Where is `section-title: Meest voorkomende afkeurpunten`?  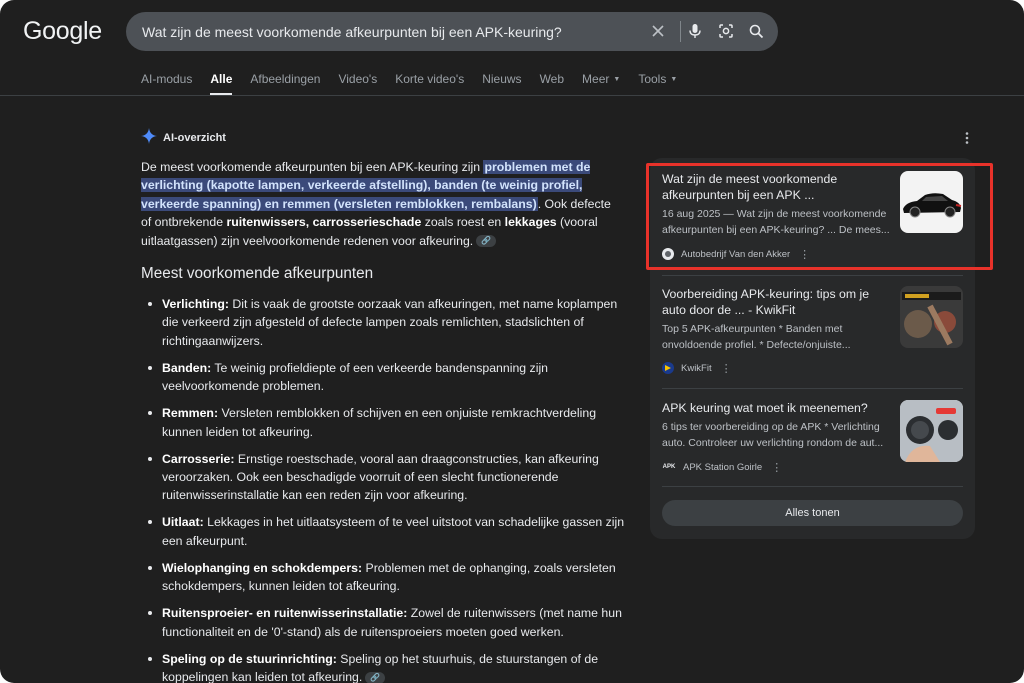 section-title: Meest voorkomende afkeurpunten is located at coordinates (257, 273).